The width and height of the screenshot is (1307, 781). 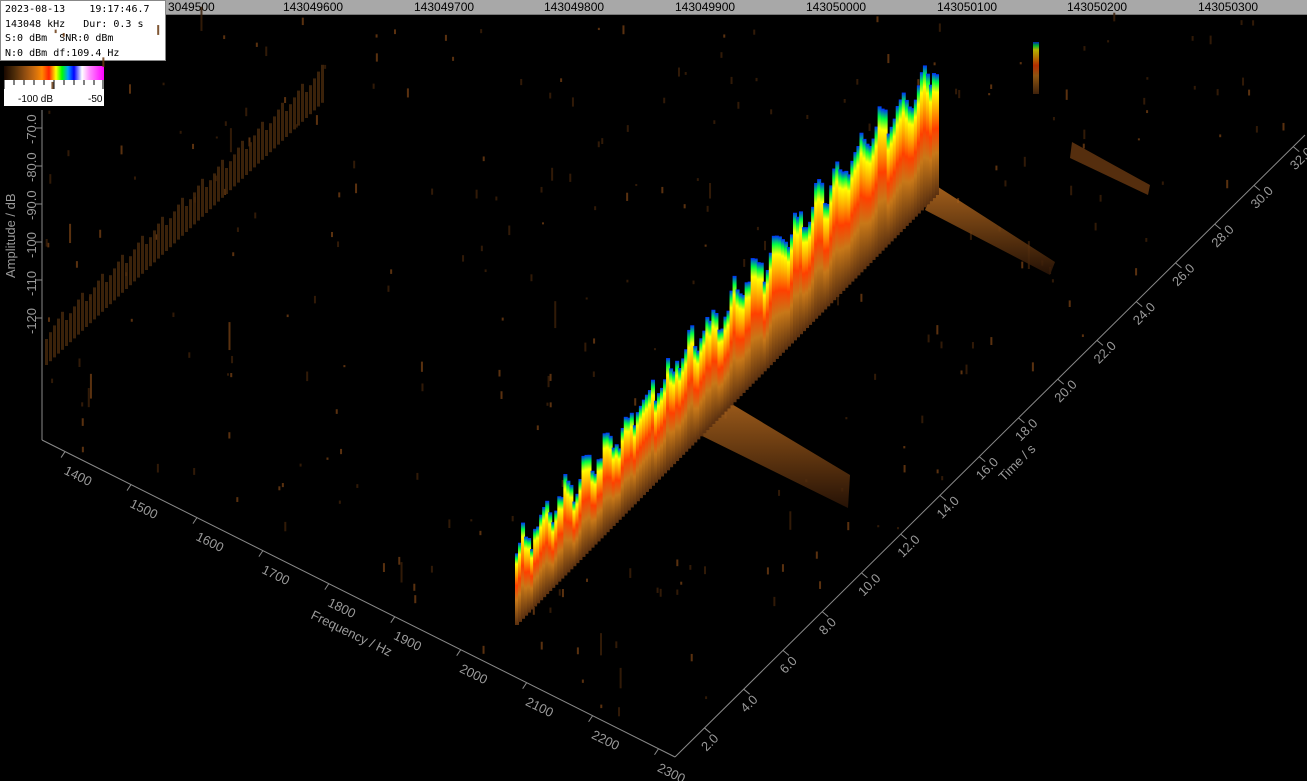 What do you see at coordinates (1036, 68) in the screenshot?
I see `signal-spike` at bounding box center [1036, 68].